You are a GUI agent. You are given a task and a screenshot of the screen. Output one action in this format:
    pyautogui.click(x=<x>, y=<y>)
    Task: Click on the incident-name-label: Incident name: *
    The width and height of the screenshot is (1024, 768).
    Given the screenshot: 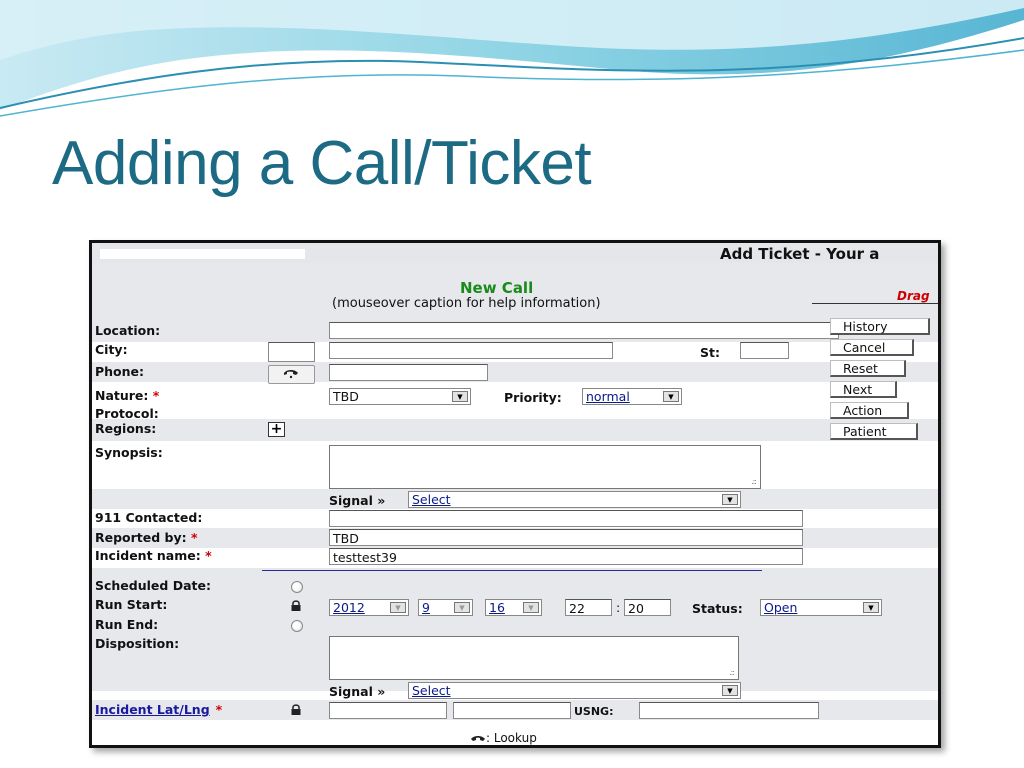 What is the action you would take?
    pyautogui.click(x=153, y=555)
    